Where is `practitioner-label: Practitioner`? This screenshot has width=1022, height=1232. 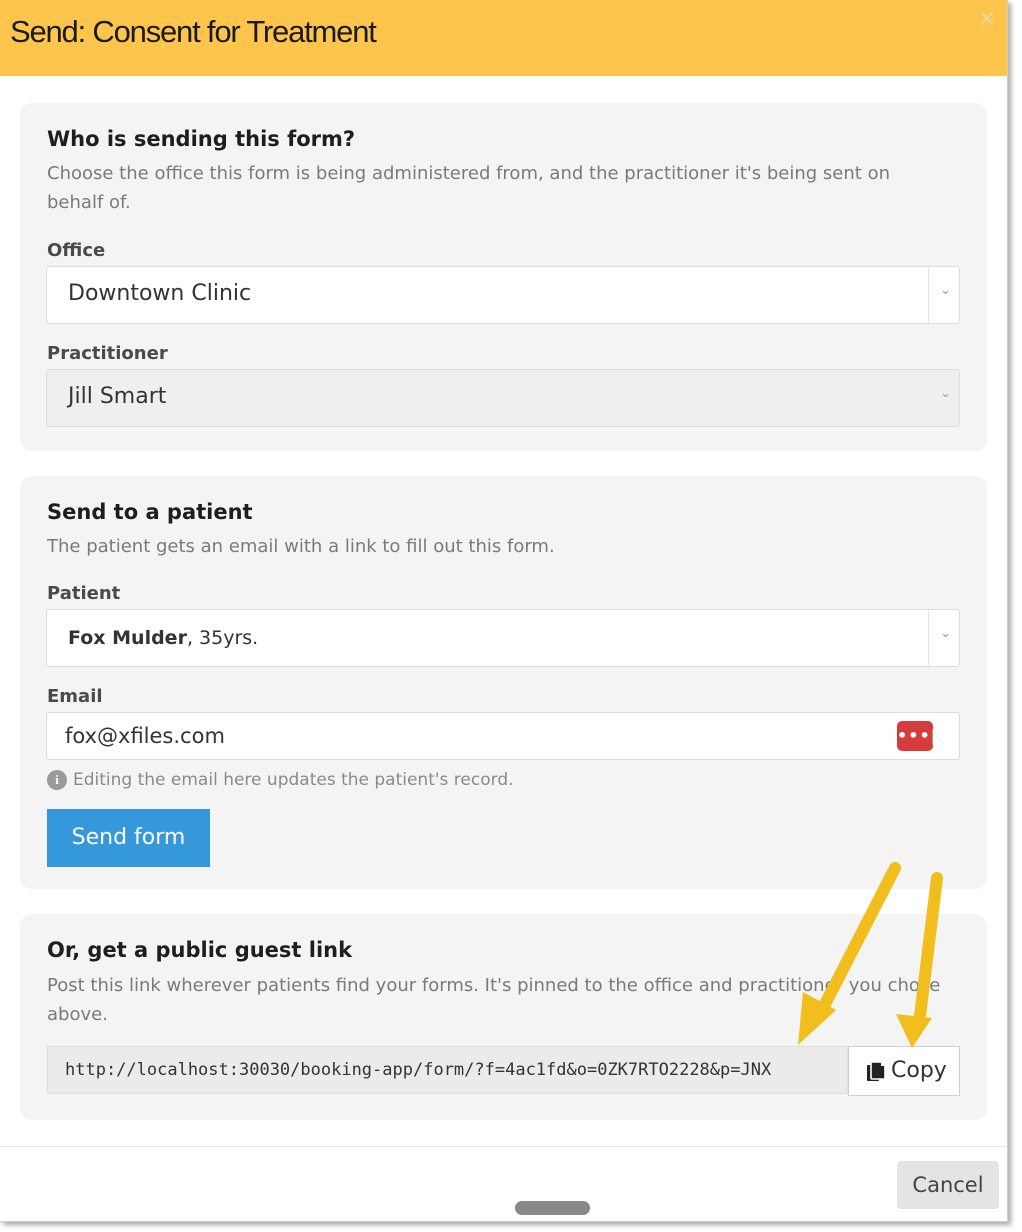
practitioner-label: Practitioner is located at coordinates (107, 353).